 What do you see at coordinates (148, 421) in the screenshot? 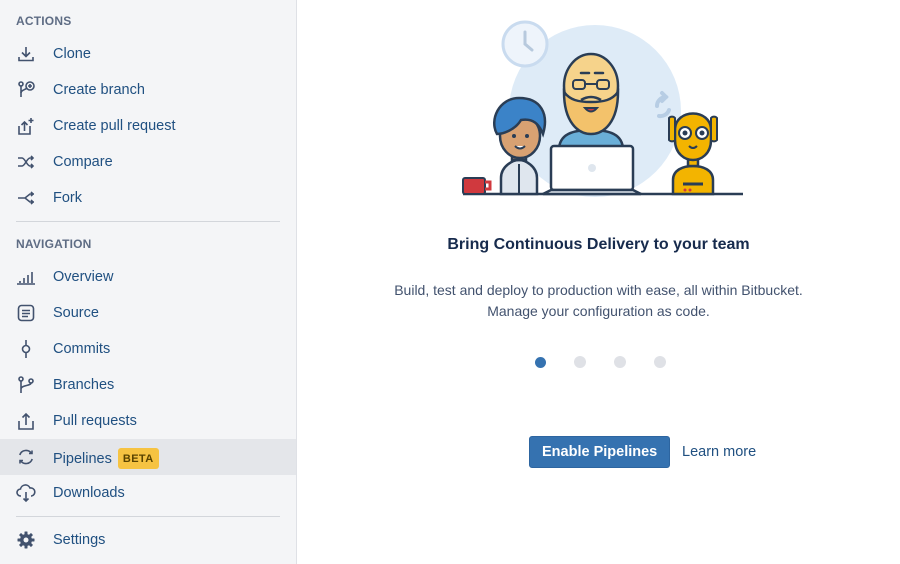
I see `sidebar-item-pull-requests: Pull requests` at bounding box center [148, 421].